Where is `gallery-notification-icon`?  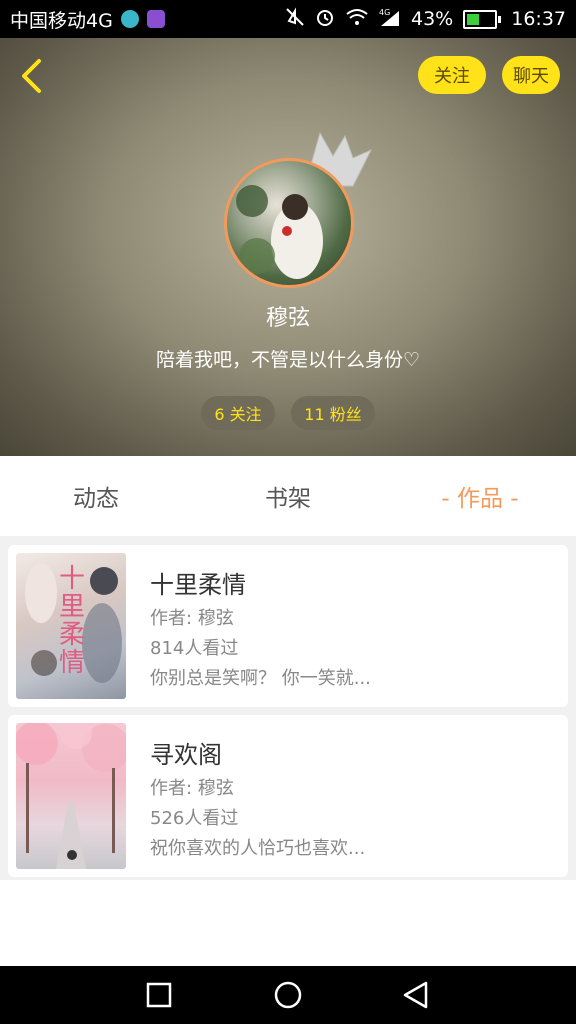 gallery-notification-icon is located at coordinates (155, 19).